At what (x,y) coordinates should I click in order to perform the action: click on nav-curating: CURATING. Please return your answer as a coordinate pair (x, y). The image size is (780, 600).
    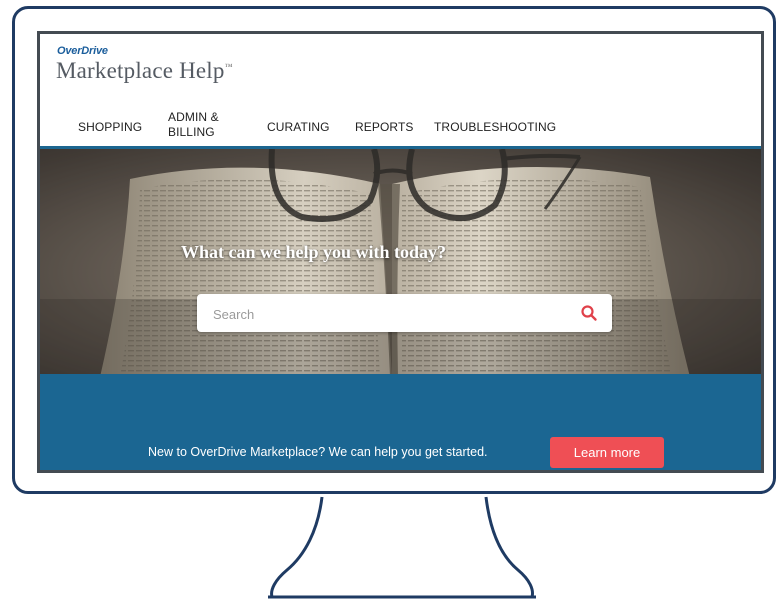
    Looking at the image, I should click on (298, 127).